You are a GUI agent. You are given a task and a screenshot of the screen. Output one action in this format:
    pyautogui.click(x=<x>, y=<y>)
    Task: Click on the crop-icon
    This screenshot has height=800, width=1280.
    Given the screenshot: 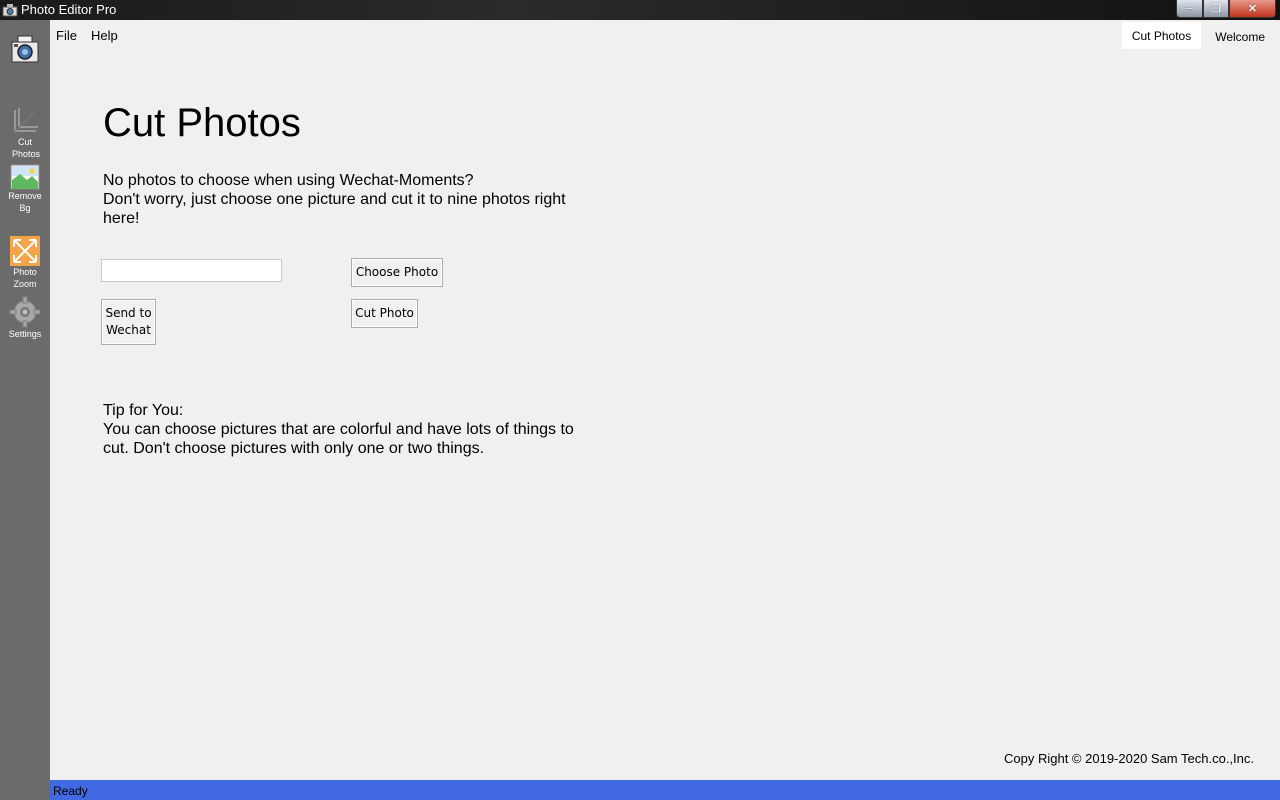 What is the action you would take?
    pyautogui.click(x=26, y=120)
    